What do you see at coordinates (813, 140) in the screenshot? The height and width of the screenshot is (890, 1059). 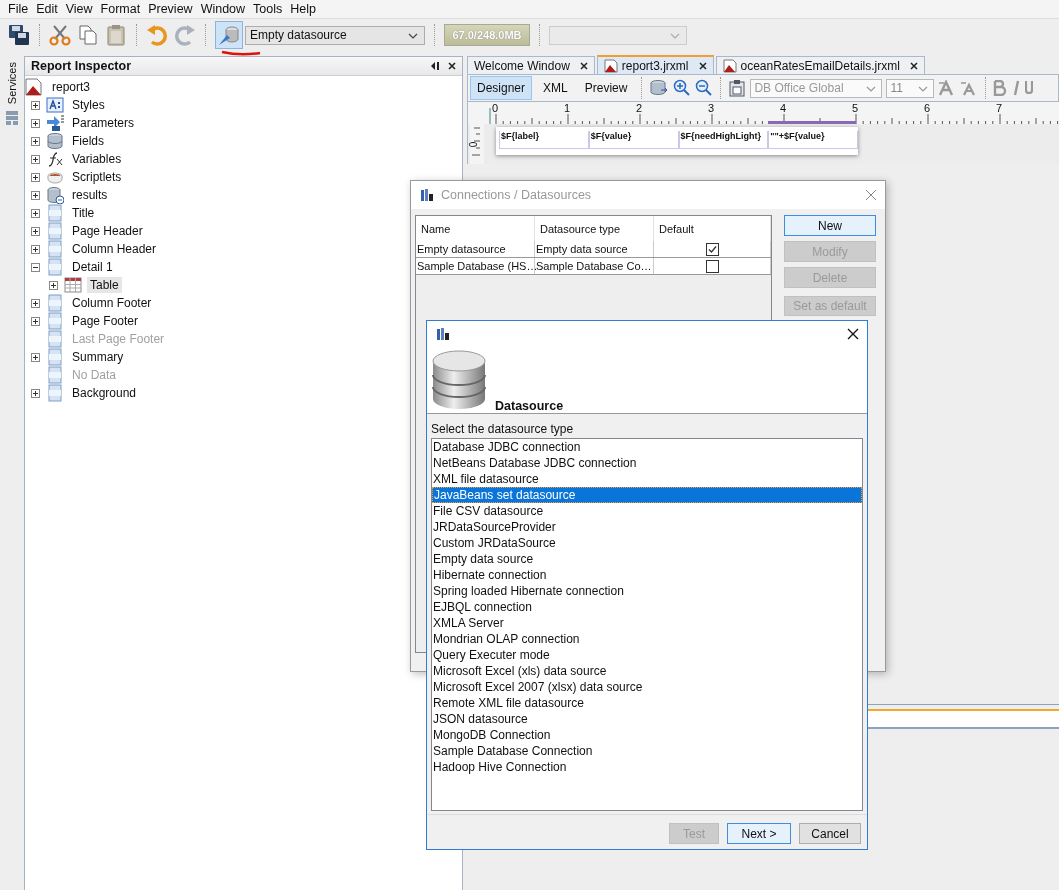 I see `text-field: ""+$F{value}` at bounding box center [813, 140].